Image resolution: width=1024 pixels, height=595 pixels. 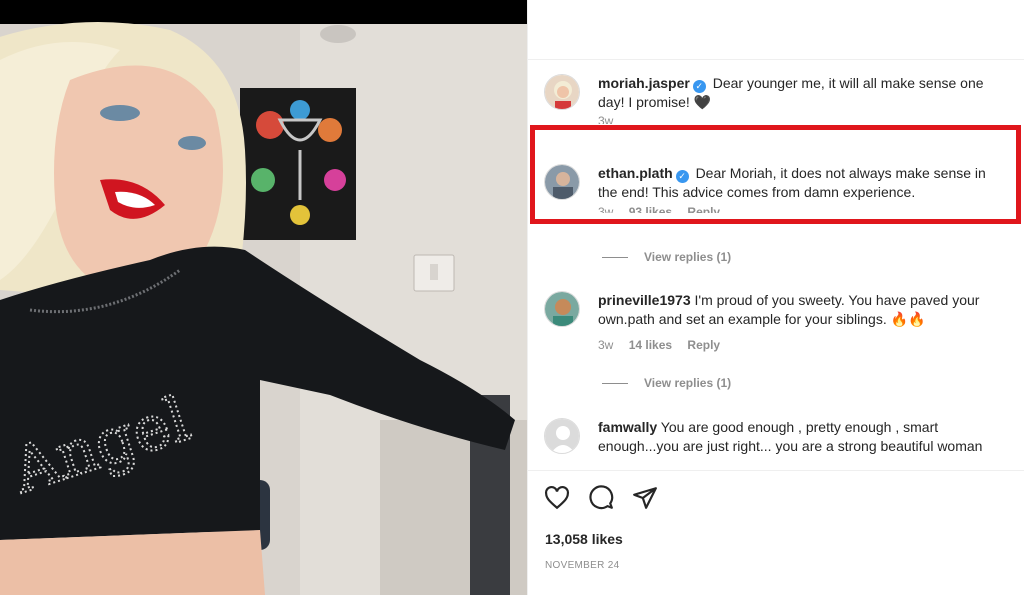 What do you see at coordinates (703, 345) in the screenshot?
I see `reply-button: Reply` at bounding box center [703, 345].